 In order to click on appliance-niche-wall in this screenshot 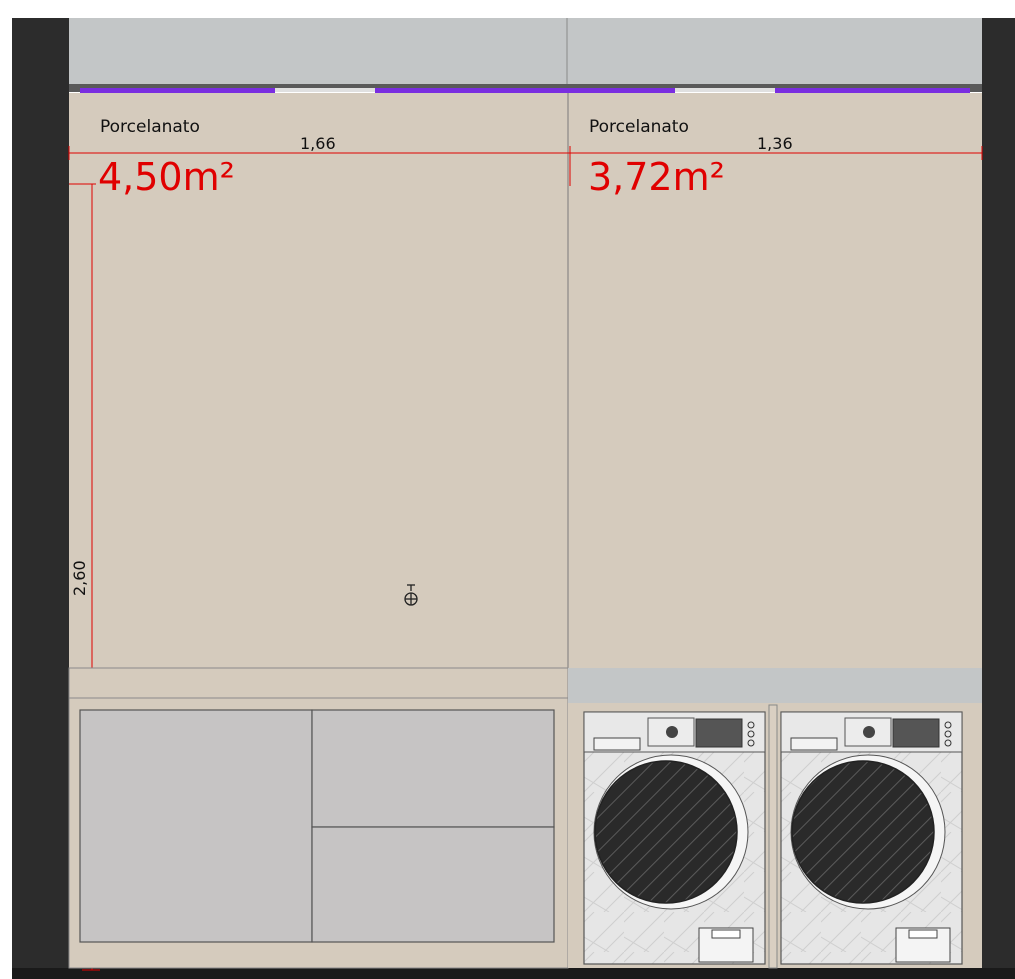, I will do `click(775, 685)`.